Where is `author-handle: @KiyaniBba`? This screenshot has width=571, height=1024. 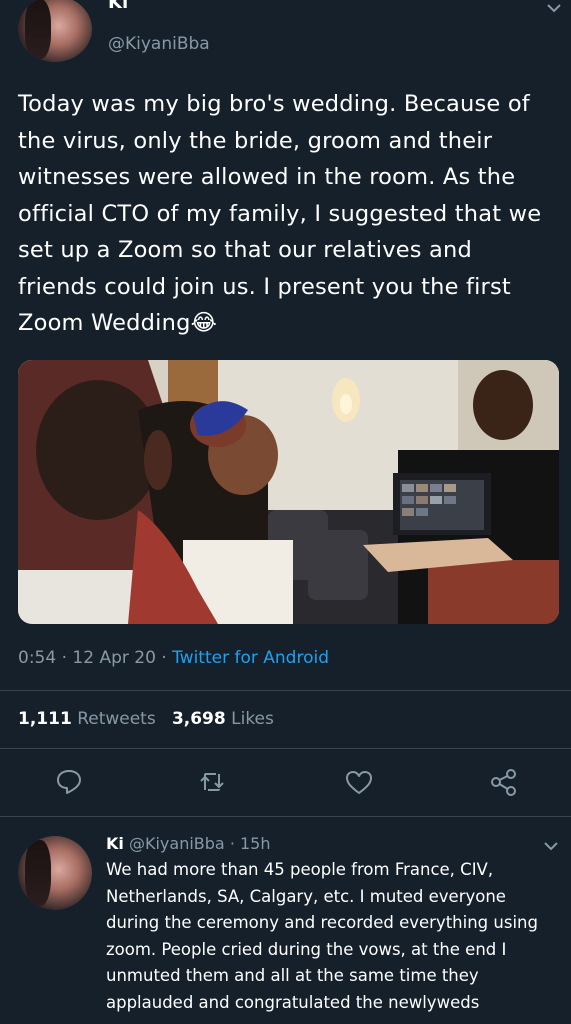 author-handle: @KiyaniBba is located at coordinates (159, 44).